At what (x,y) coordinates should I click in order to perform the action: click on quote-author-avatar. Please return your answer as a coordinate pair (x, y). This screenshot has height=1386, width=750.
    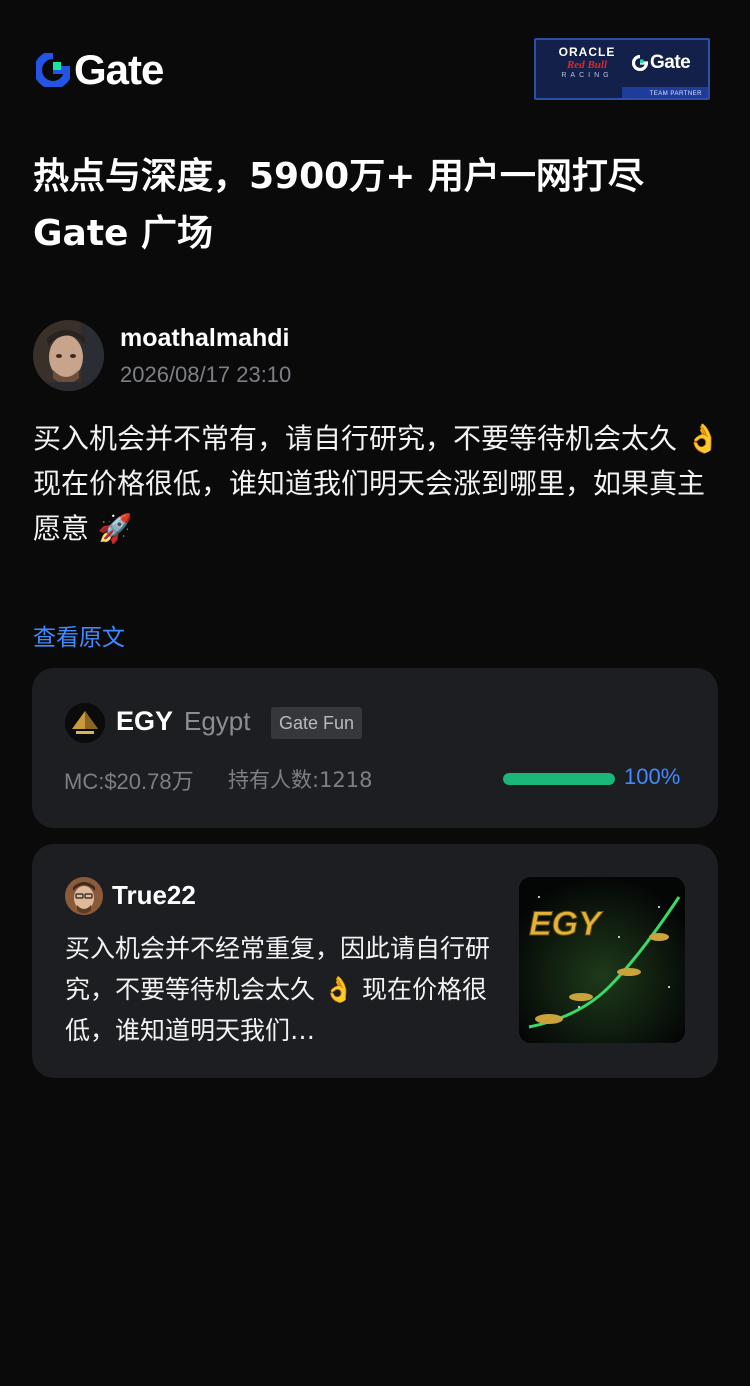
    Looking at the image, I should click on (84, 896).